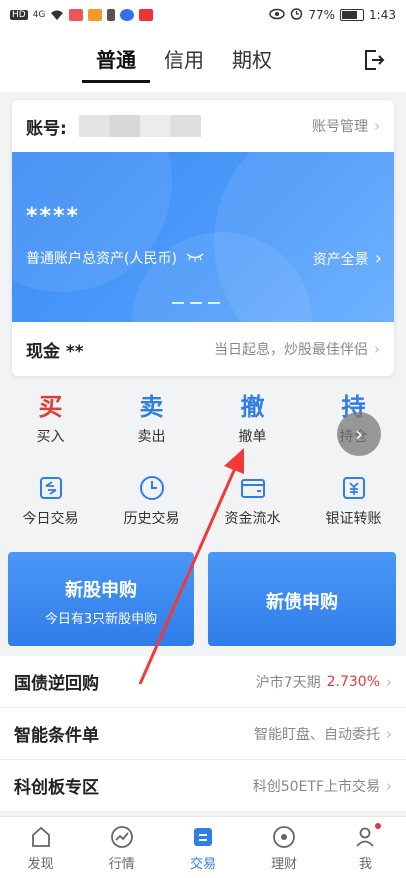 The width and height of the screenshot is (406, 878). What do you see at coordinates (56, 788) in the screenshot?
I see `list-item-title: 科创板专区` at bounding box center [56, 788].